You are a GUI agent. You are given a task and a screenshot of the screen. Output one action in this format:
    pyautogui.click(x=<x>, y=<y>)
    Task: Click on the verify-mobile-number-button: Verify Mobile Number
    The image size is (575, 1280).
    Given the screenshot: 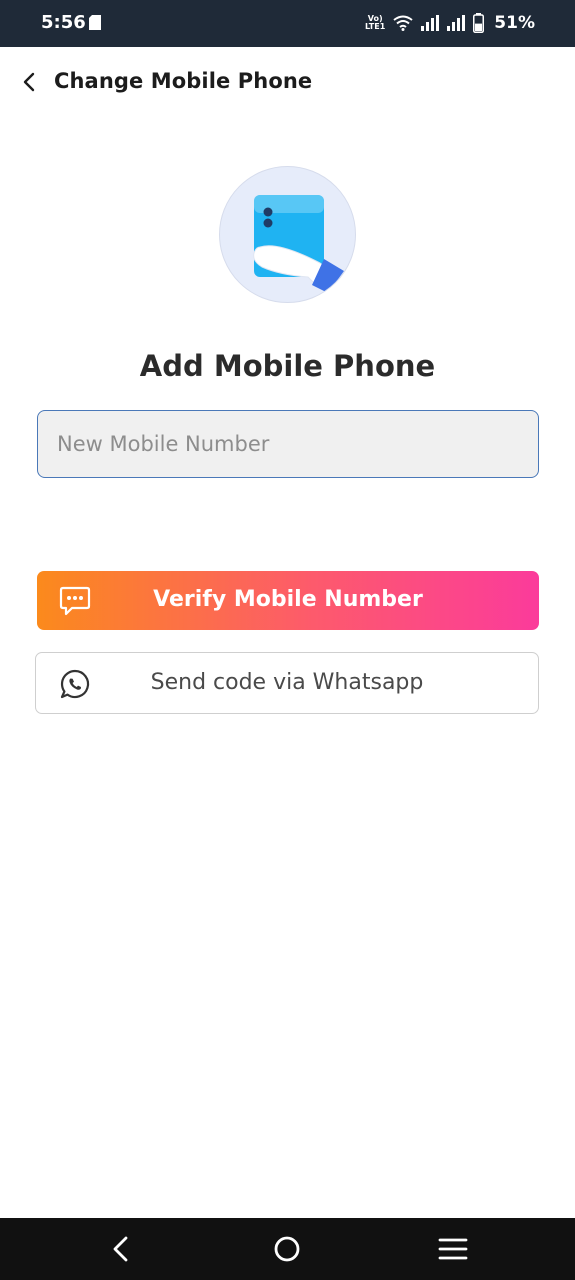 What is the action you would take?
    pyautogui.click(x=288, y=600)
    